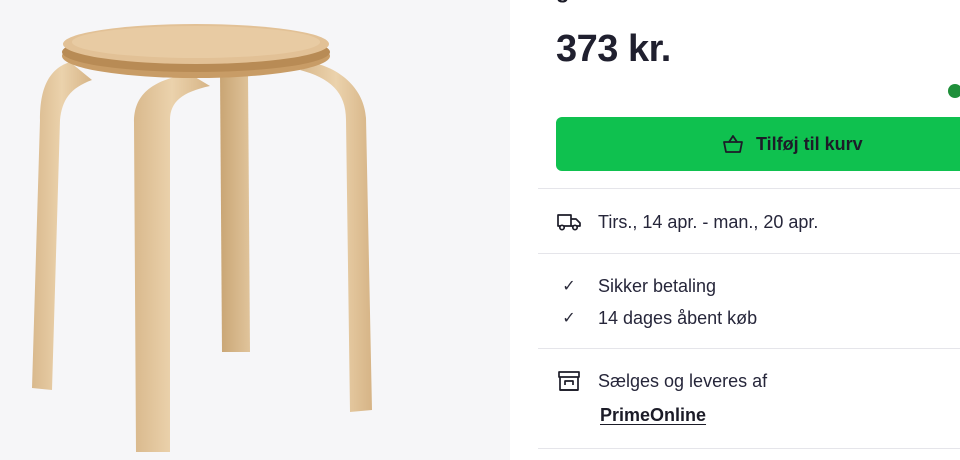  I want to click on benefit-text: 14 dages åbent køb, so click(678, 317).